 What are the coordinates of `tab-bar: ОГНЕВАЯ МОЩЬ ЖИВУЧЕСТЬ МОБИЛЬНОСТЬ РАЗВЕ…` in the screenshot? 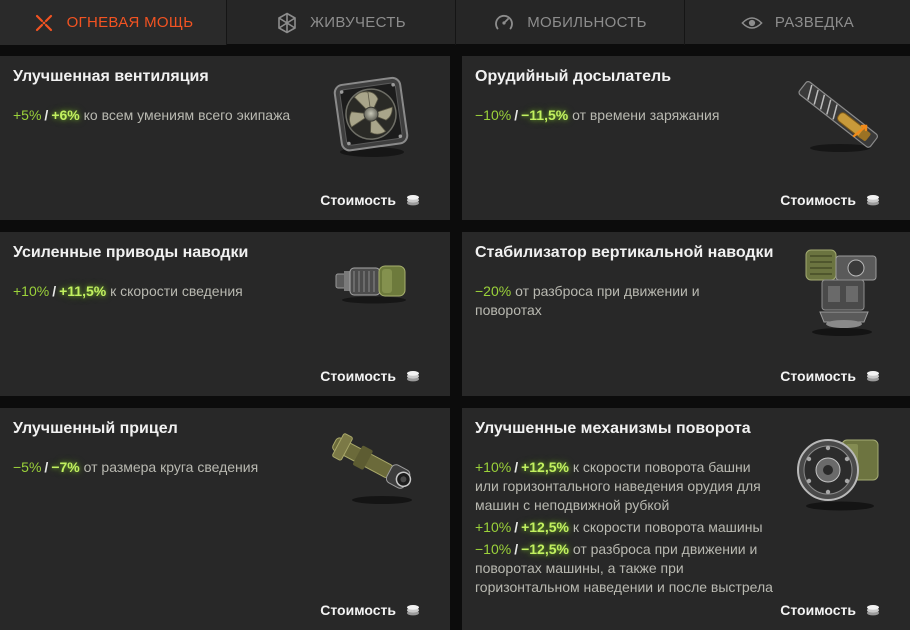 It's located at (455, 22).